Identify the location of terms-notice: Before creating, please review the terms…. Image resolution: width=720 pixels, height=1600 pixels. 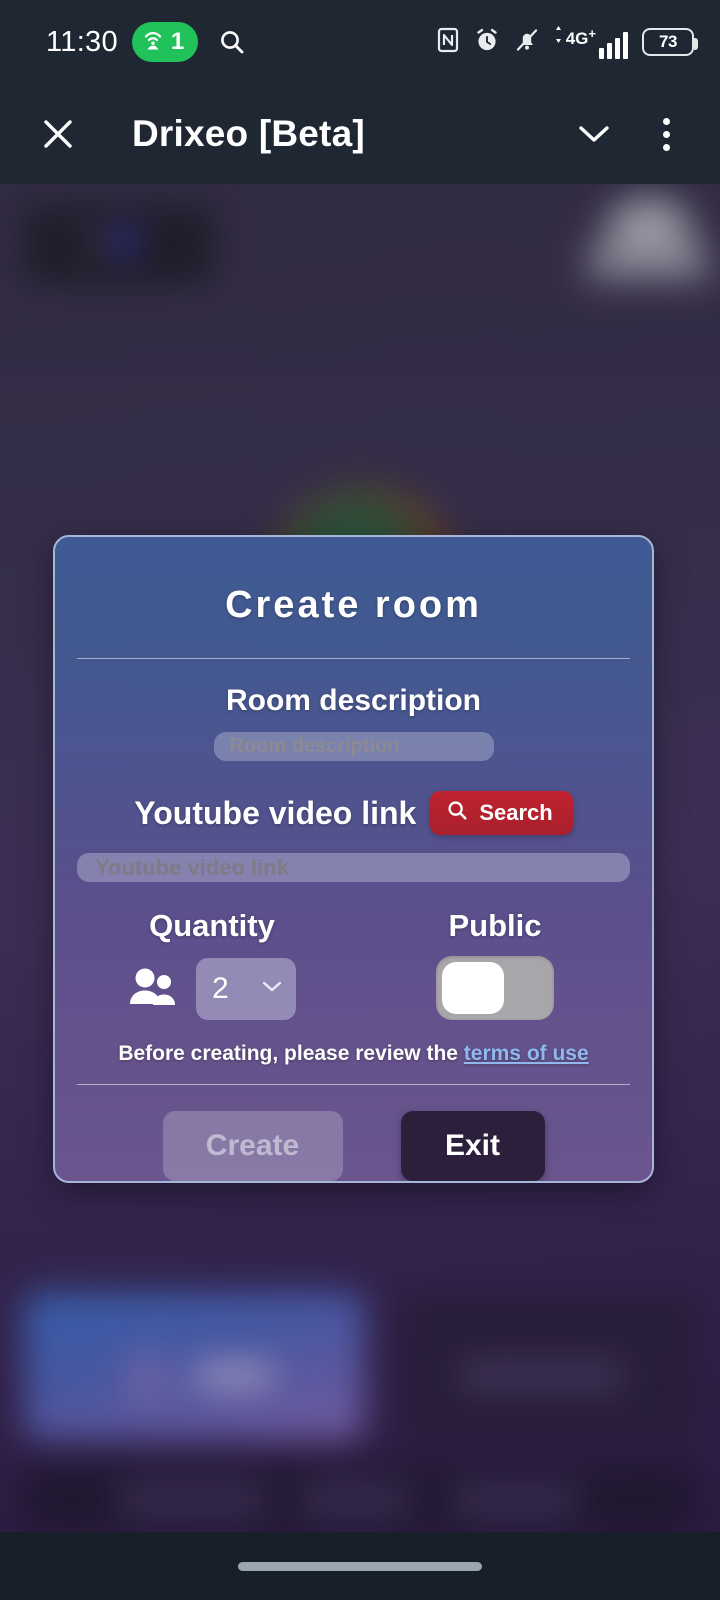
(353, 1054).